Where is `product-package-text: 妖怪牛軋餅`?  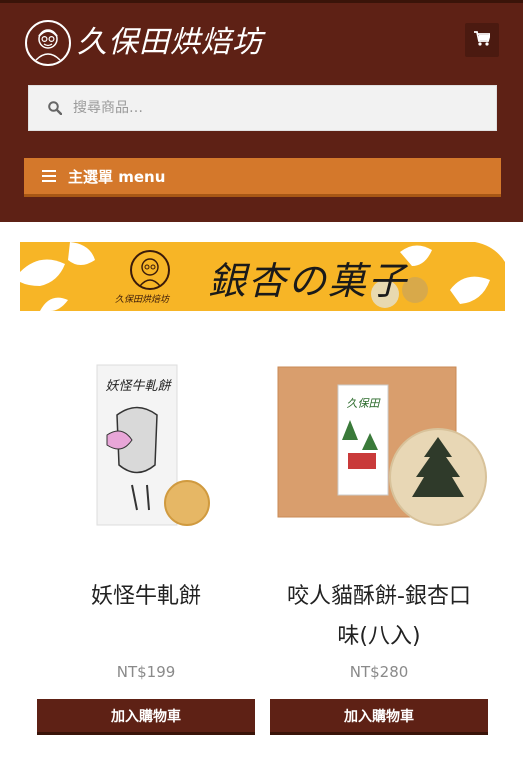
product-package-text: 妖怪牛軋餅 is located at coordinates (138, 386).